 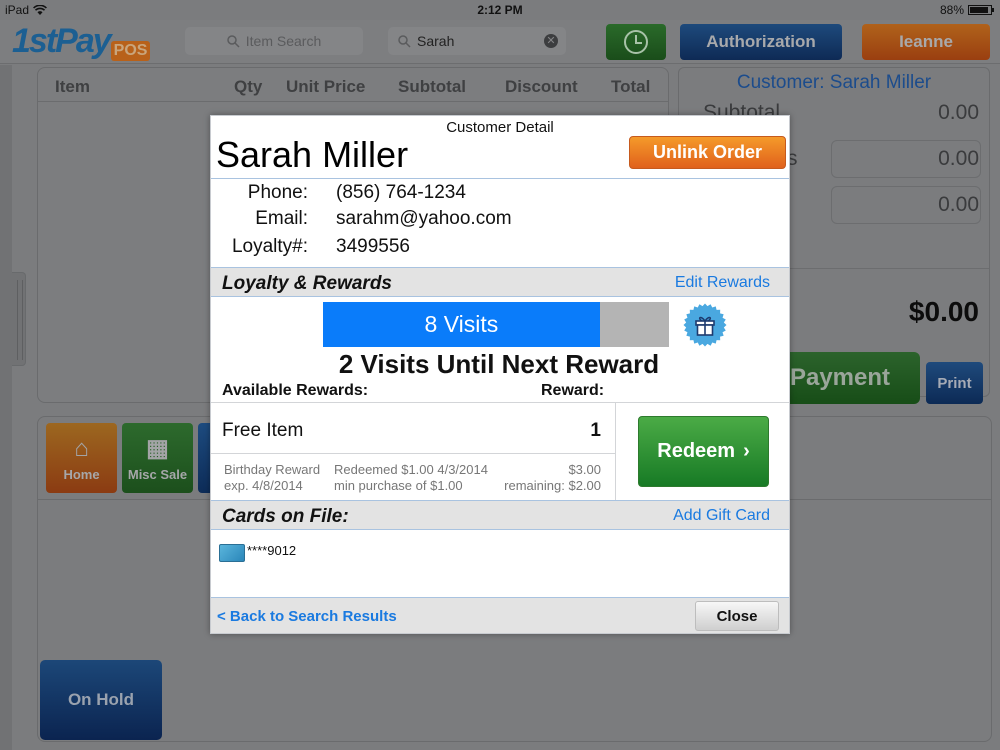 What do you see at coordinates (19, 319) in the screenshot?
I see `drawer-handle` at bounding box center [19, 319].